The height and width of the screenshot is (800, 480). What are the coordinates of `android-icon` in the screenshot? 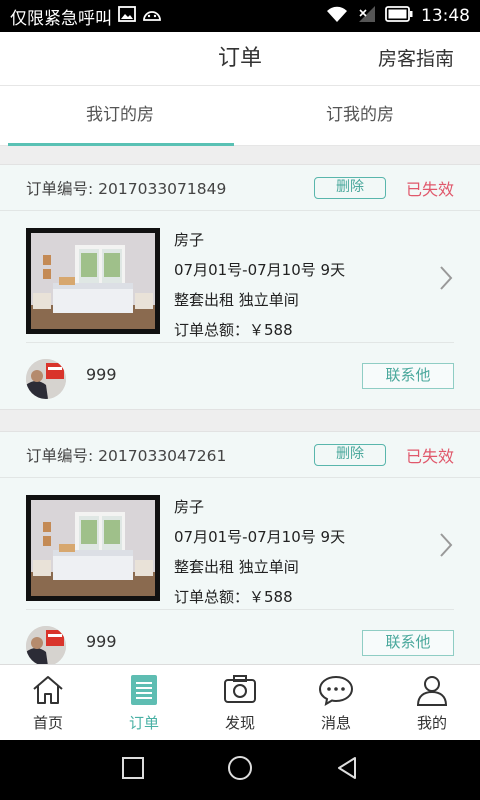 It's located at (152, 16).